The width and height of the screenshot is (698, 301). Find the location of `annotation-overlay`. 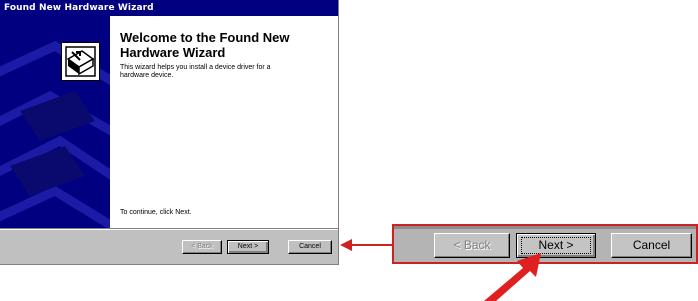

annotation-overlay is located at coordinates (440, 270).